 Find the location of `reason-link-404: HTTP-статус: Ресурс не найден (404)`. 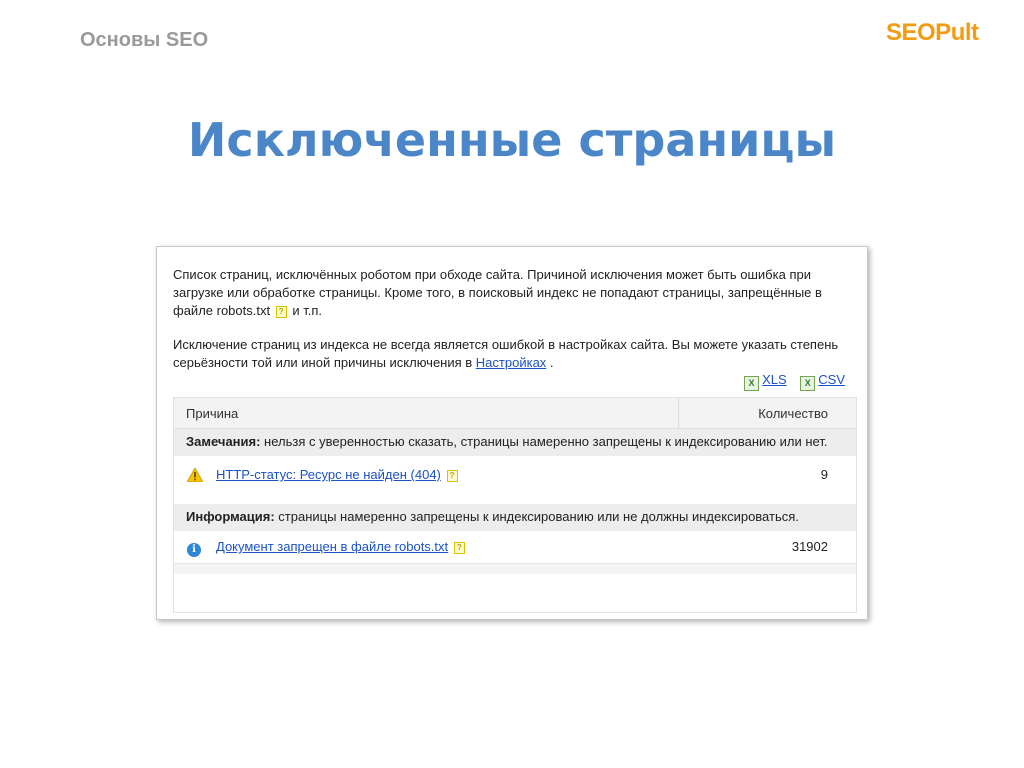

reason-link-404: HTTP-статус: Ресурс не найден (404) is located at coordinates (328, 474).